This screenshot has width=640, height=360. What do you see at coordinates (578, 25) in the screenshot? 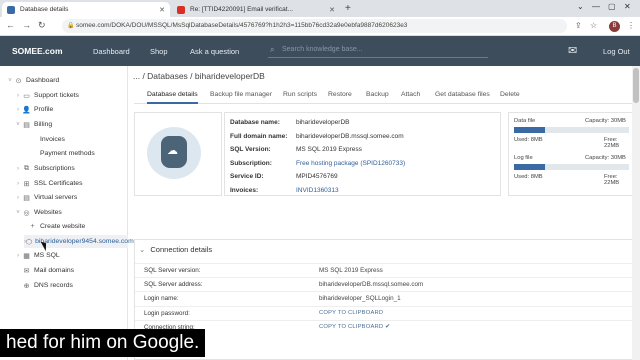
I see `share-icon: ⇪` at bounding box center [578, 25].